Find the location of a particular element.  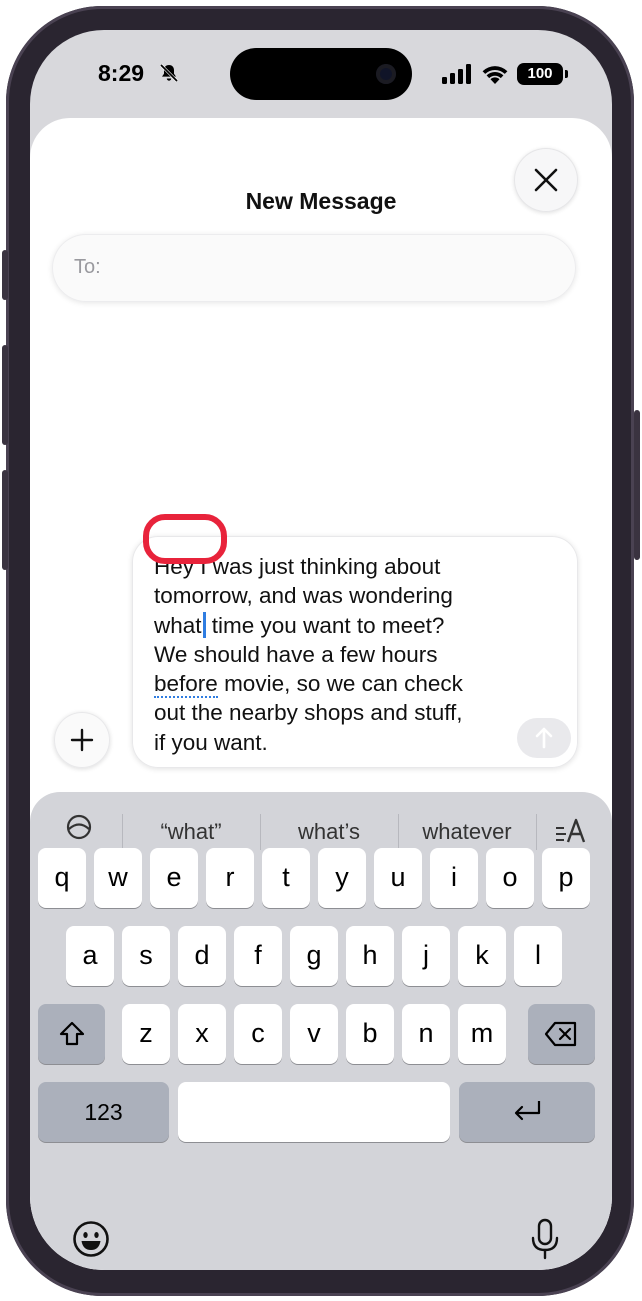

return-key is located at coordinates (527, 1112).